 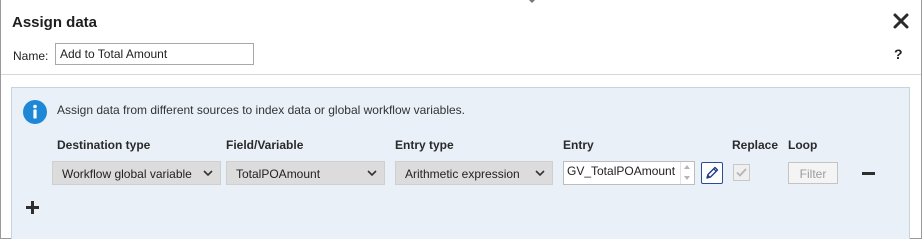 What do you see at coordinates (532, 1) in the screenshot?
I see `caret-indicator-icon` at bounding box center [532, 1].